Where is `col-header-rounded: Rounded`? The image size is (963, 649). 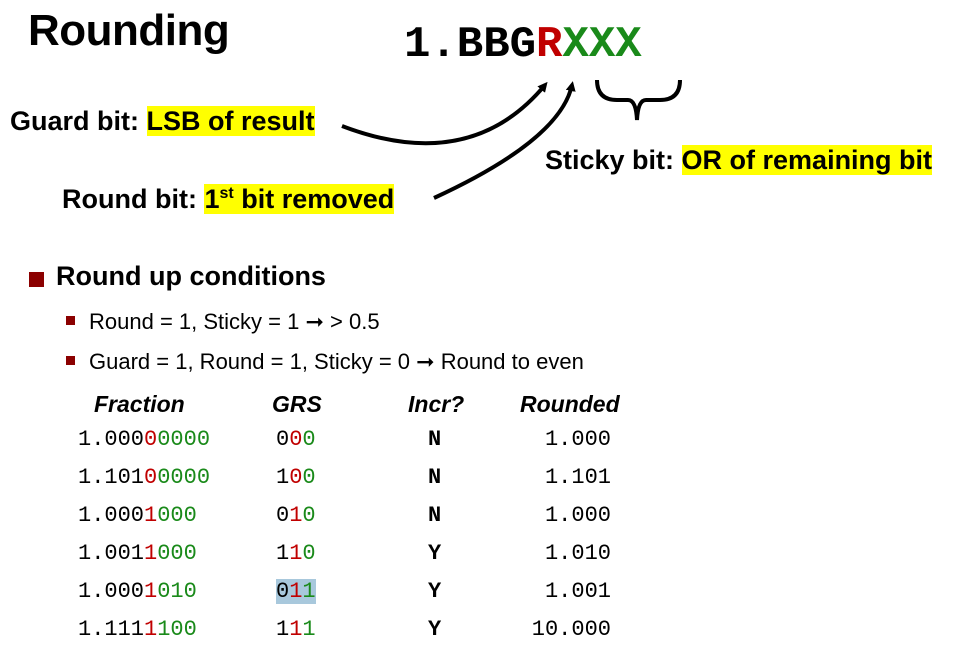
col-header-rounded: Rounded is located at coordinates (570, 404).